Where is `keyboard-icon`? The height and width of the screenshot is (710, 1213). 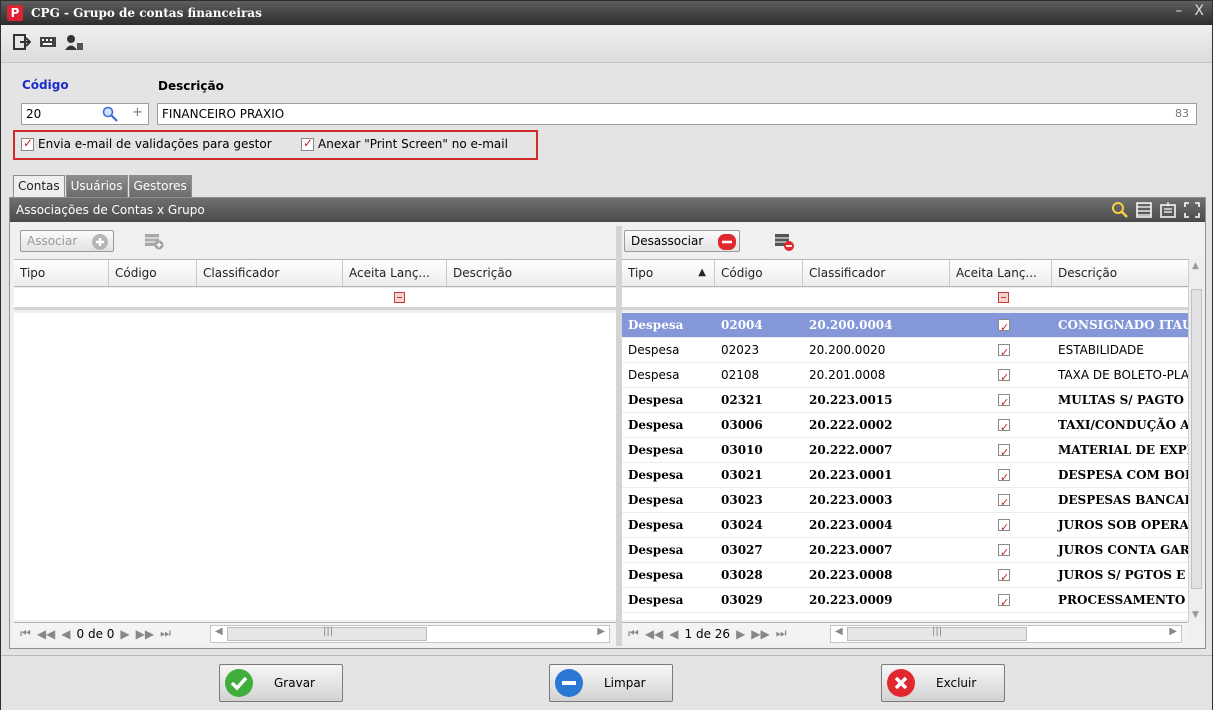 keyboard-icon is located at coordinates (48, 42).